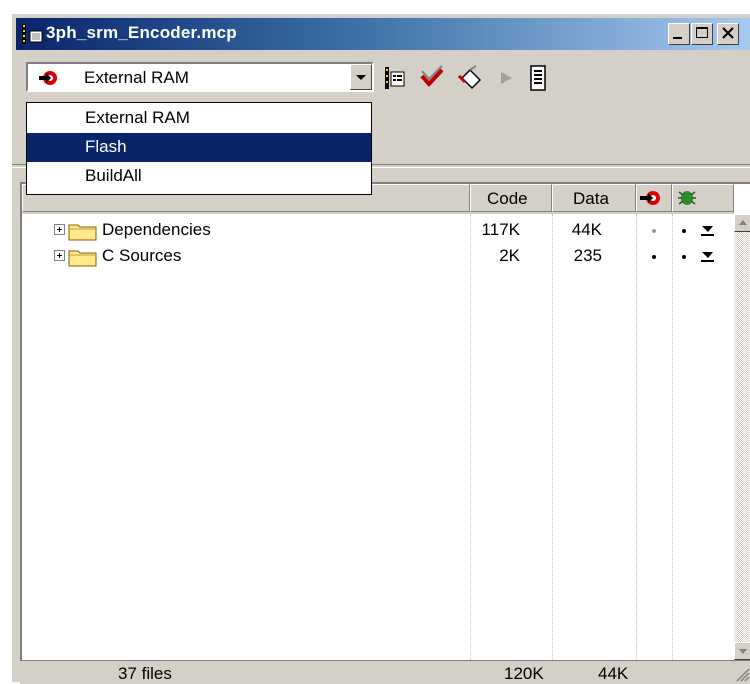  Describe the element at coordinates (594, 198) in the screenshot. I see `column-data: Data` at that location.